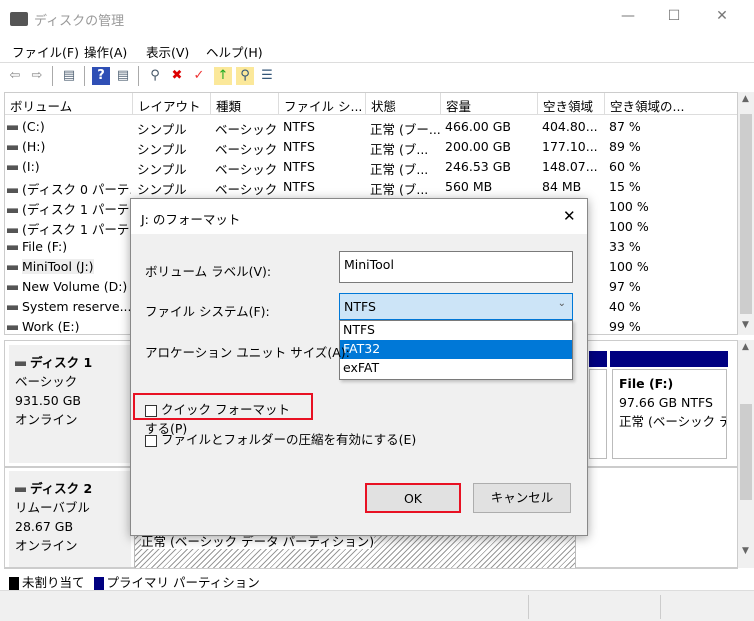  Describe the element at coordinates (469, 186) in the screenshot. I see `table-cell: 560 MB` at that location.